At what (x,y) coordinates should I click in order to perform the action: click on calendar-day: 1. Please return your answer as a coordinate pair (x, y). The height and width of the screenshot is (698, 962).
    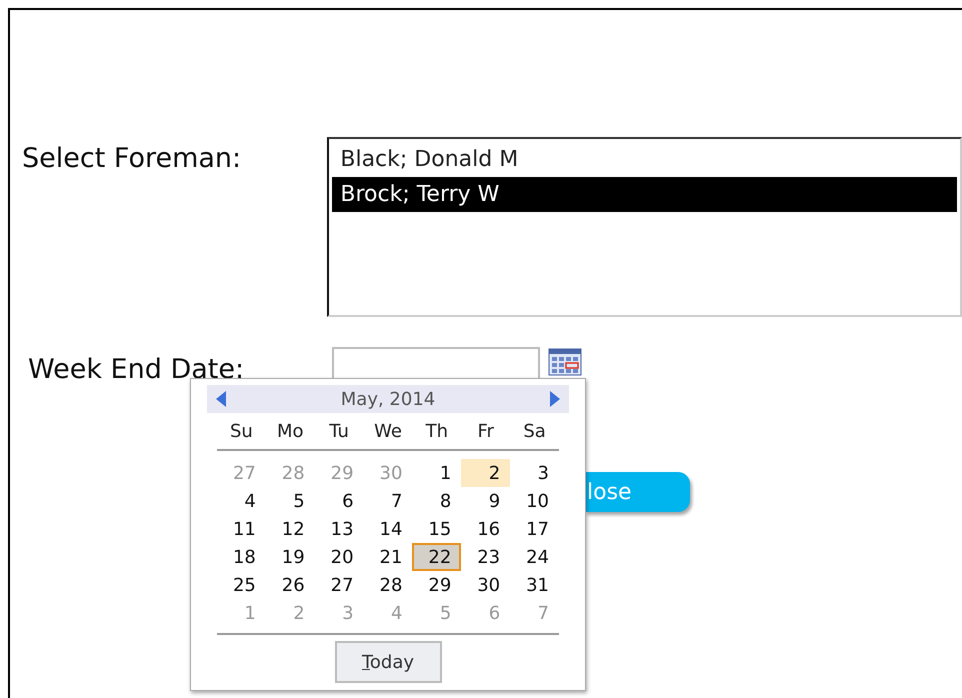
    Looking at the image, I should click on (437, 473).